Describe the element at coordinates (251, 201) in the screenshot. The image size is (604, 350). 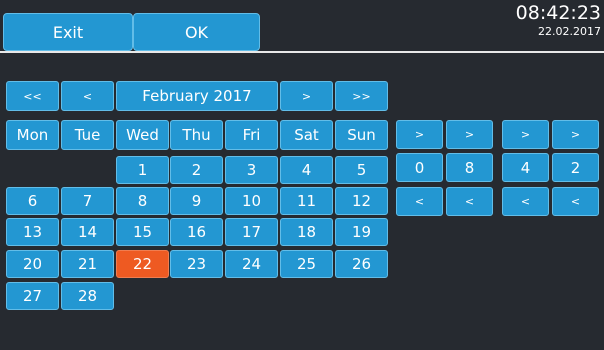
I see `calendar-day: 10` at that location.